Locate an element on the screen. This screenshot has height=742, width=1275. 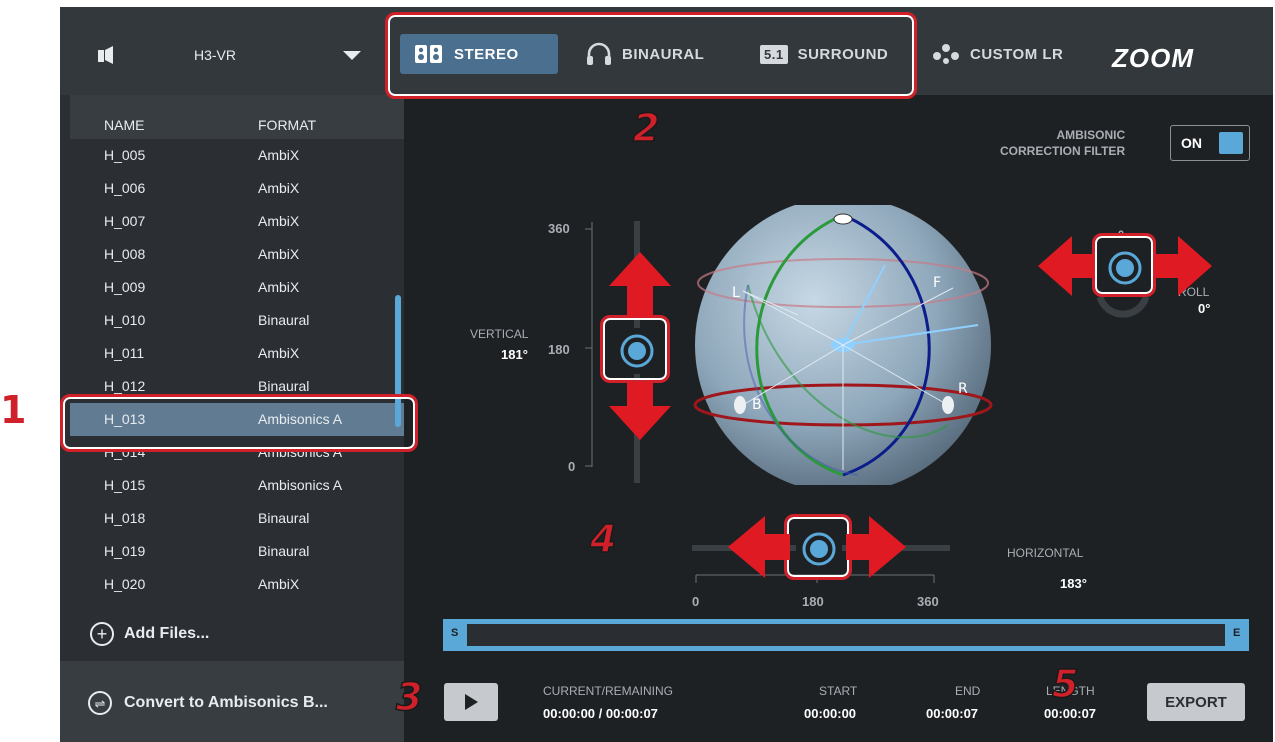
callout-number-1: 1 is located at coordinates (13, 410).